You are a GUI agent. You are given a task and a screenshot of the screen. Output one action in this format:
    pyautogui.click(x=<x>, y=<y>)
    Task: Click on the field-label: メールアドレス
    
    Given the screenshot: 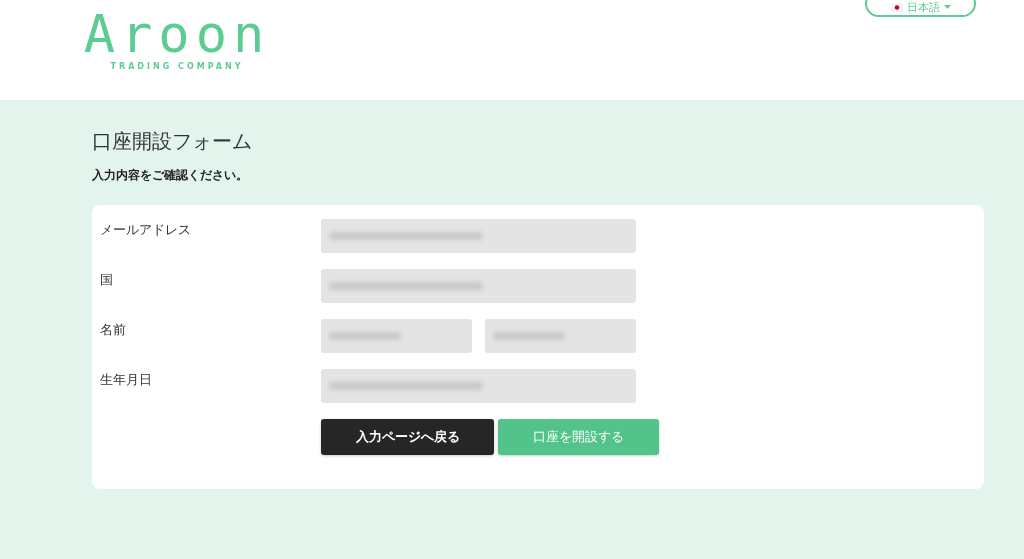 What is the action you would take?
    pyautogui.click(x=146, y=230)
    